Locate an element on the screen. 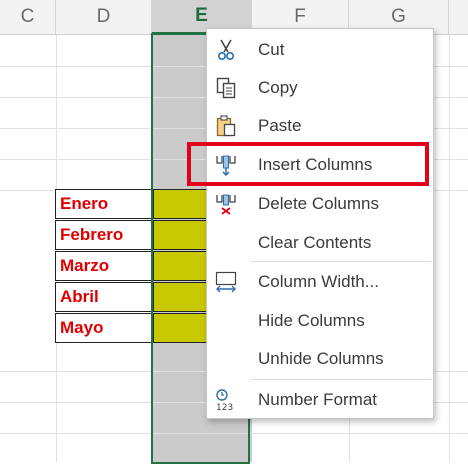 This screenshot has height=464, width=468. highlight-box is located at coordinates (308, 164).